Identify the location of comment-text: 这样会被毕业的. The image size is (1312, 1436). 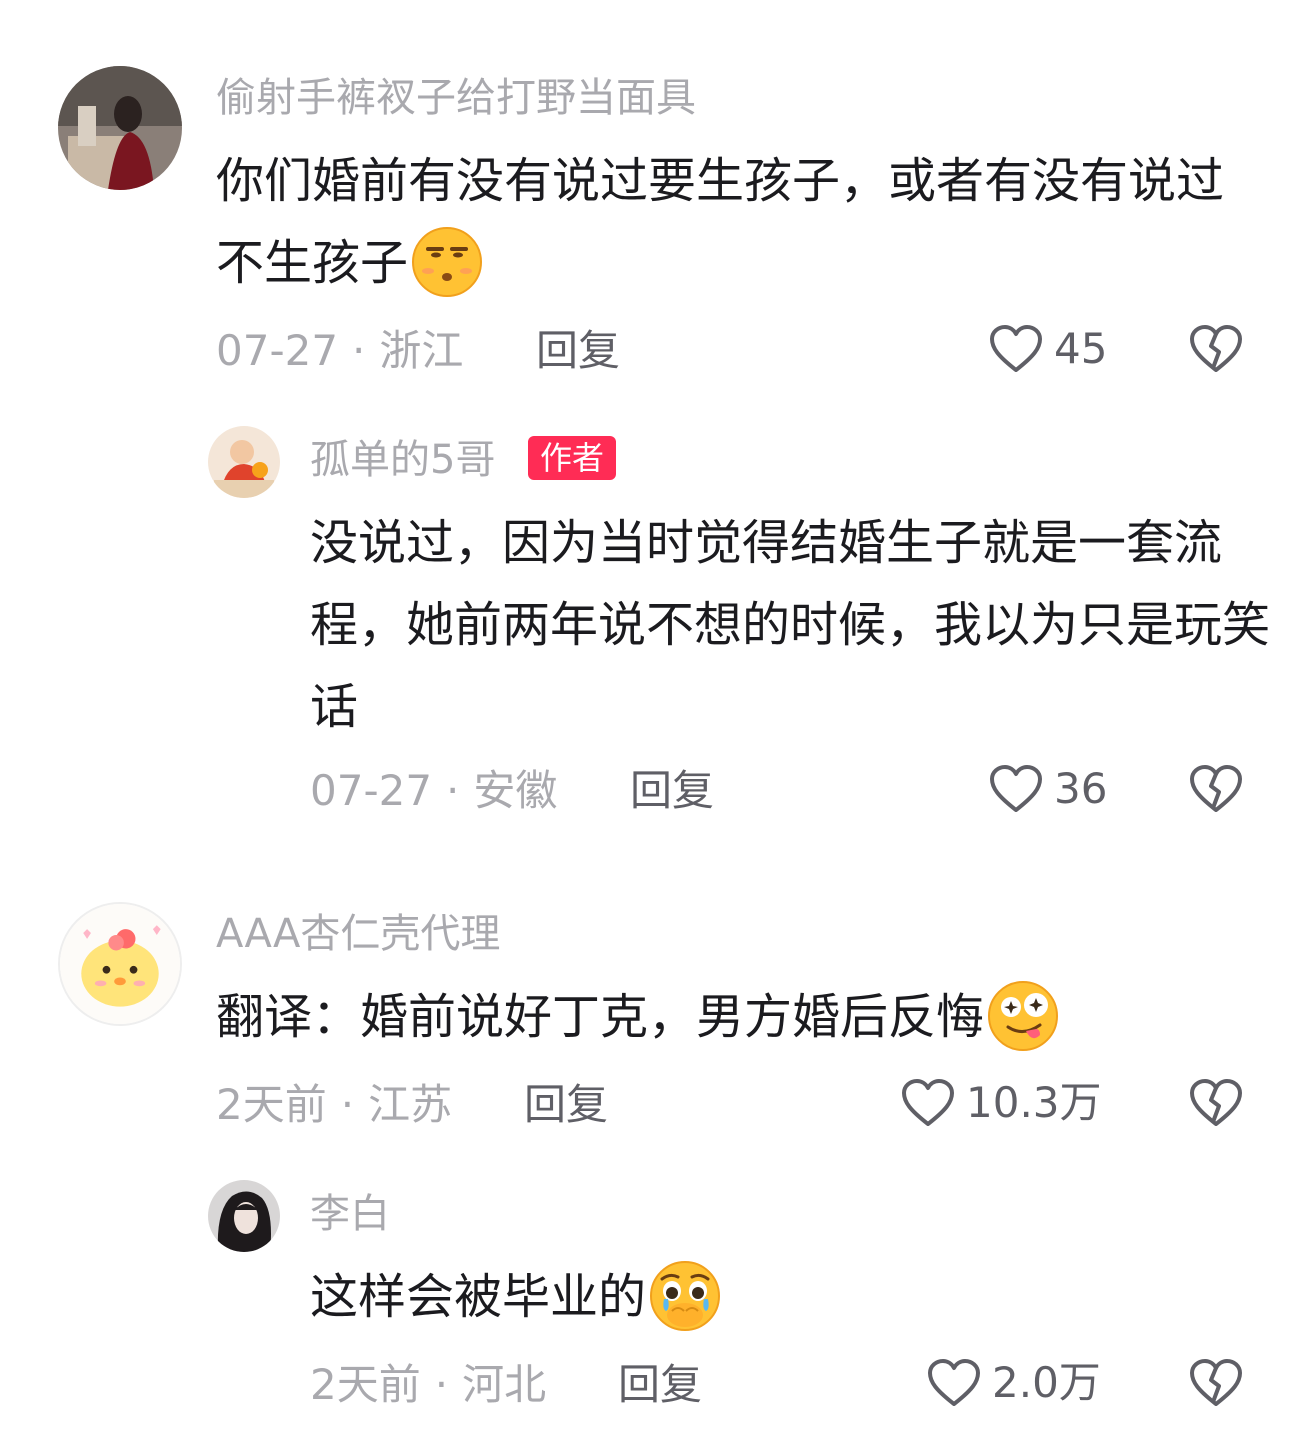
(790, 1297).